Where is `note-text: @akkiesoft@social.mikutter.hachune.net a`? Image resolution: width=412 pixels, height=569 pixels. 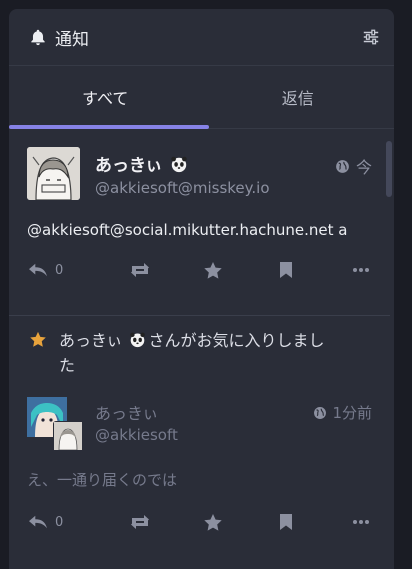 note-text: @akkiesoft@social.mikutter.hachune.net a is located at coordinates (187, 230).